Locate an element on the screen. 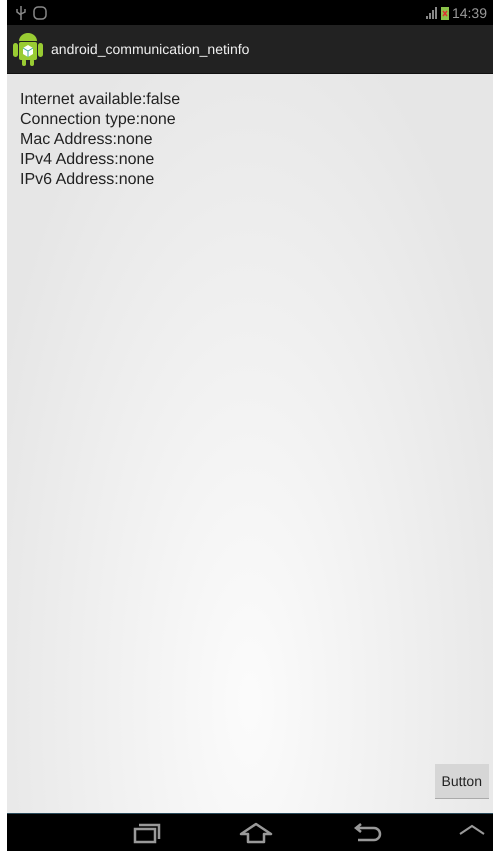 The width and height of the screenshot is (499, 851). android-robot-icon is located at coordinates (28, 49).